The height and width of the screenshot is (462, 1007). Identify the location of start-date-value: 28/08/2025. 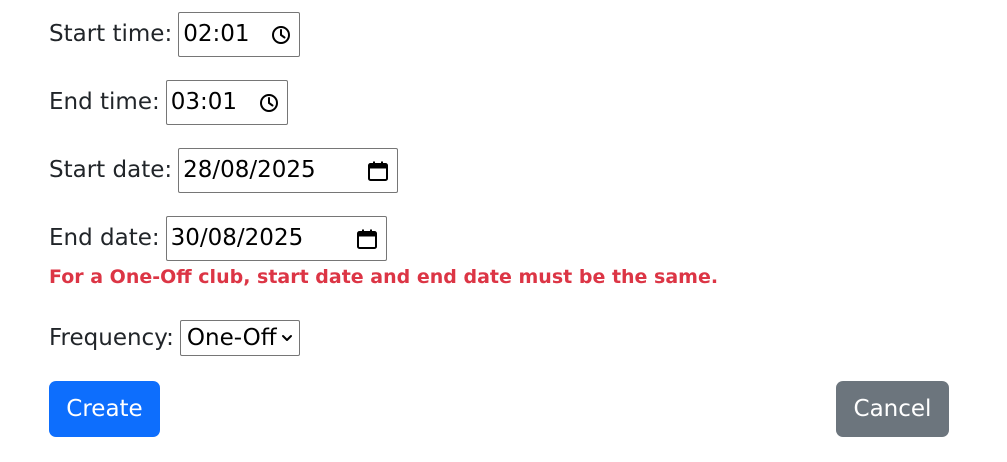
(249, 170).